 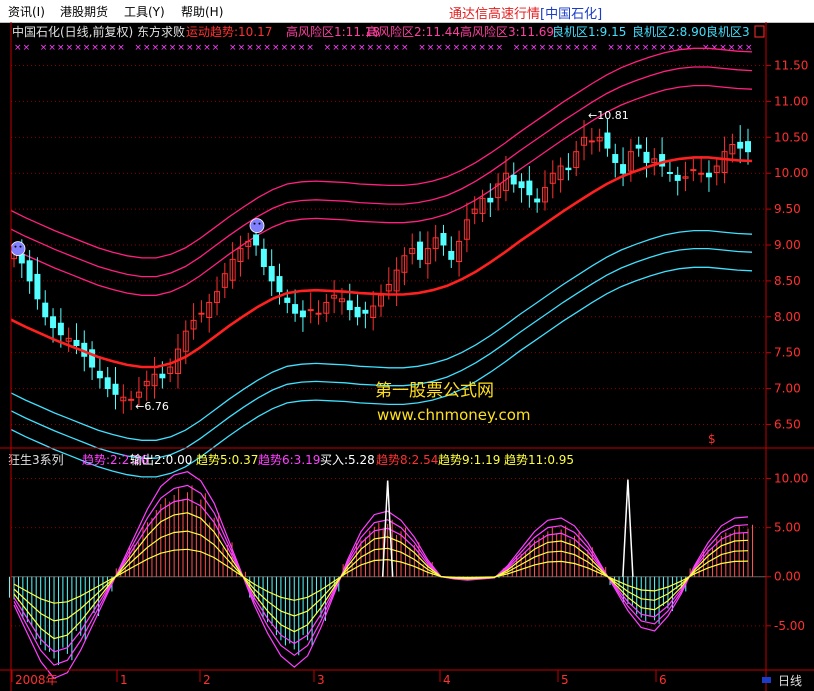 I want to click on header-indicator-value: 高风险区3:11.69, so click(x=507, y=31).